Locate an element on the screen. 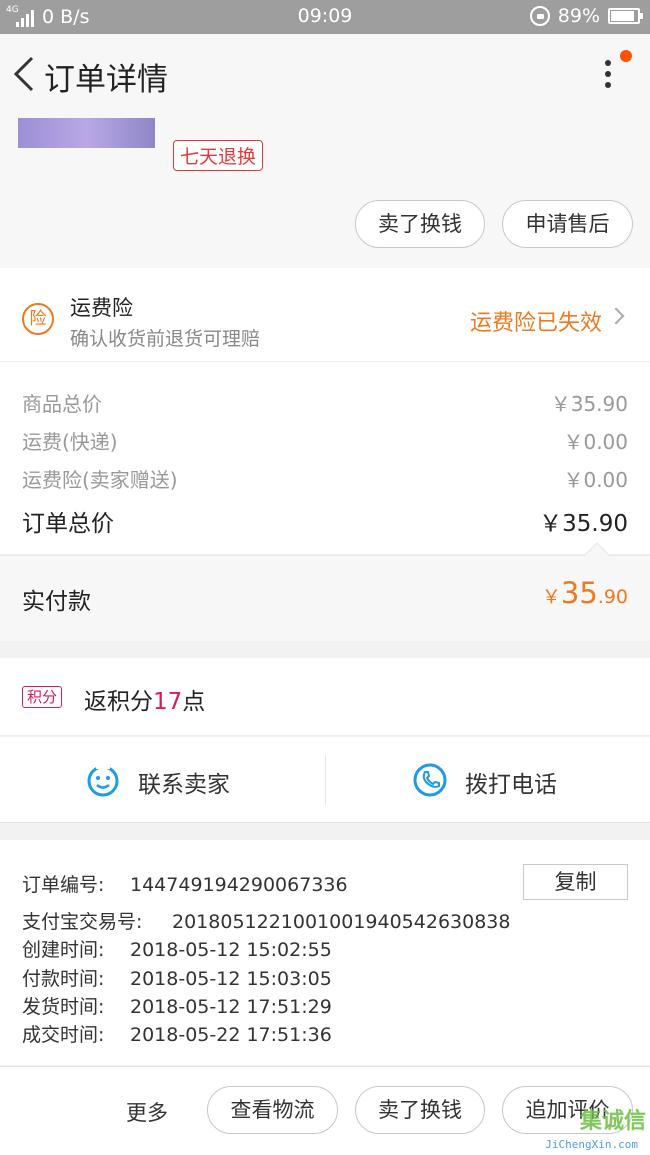 This screenshot has width=650, height=1155. battery-percent: 89% is located at coordinates (578, 16).